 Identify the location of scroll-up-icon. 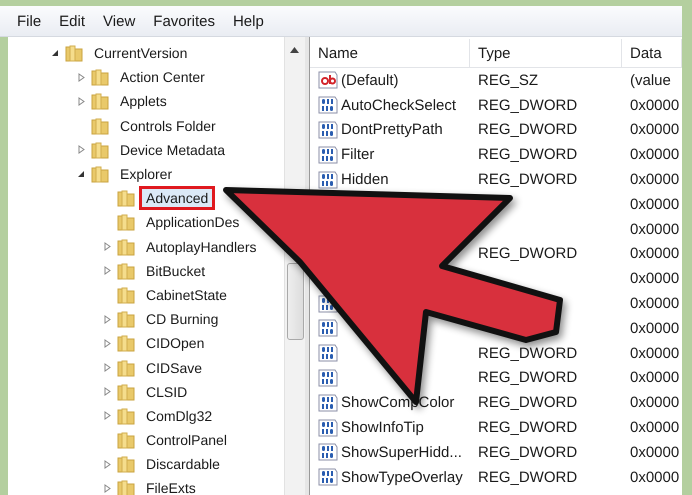
(294, 50).